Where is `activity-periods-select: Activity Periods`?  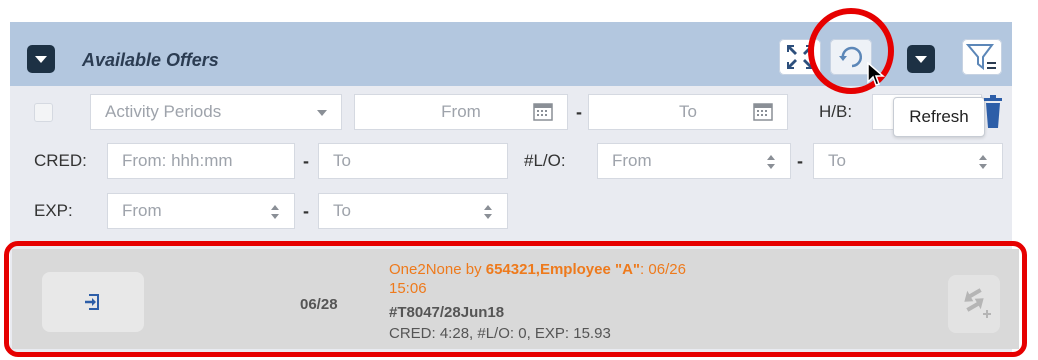
activity-periods-select: Activity Periods is located at coordinates (216, 112).